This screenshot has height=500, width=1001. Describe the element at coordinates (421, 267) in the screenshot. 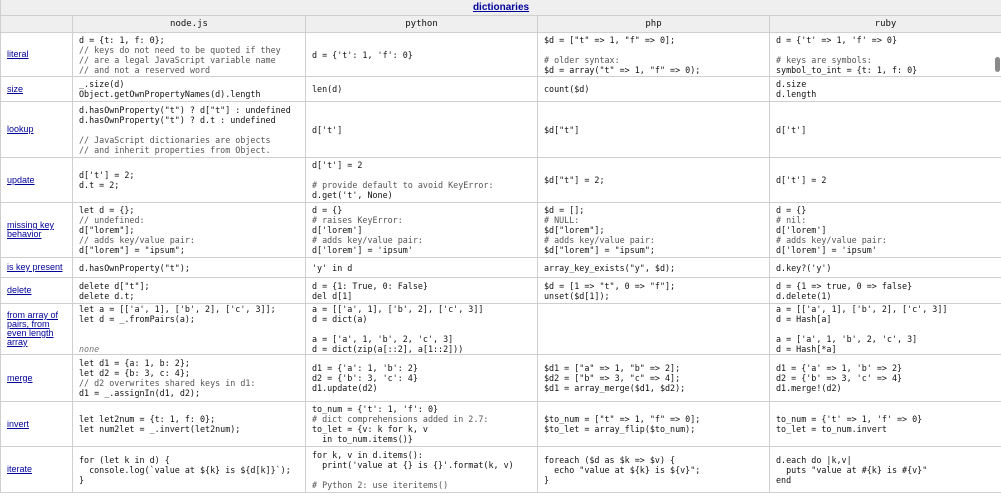

I see `code-cell-python: 'y' in d` at that location.